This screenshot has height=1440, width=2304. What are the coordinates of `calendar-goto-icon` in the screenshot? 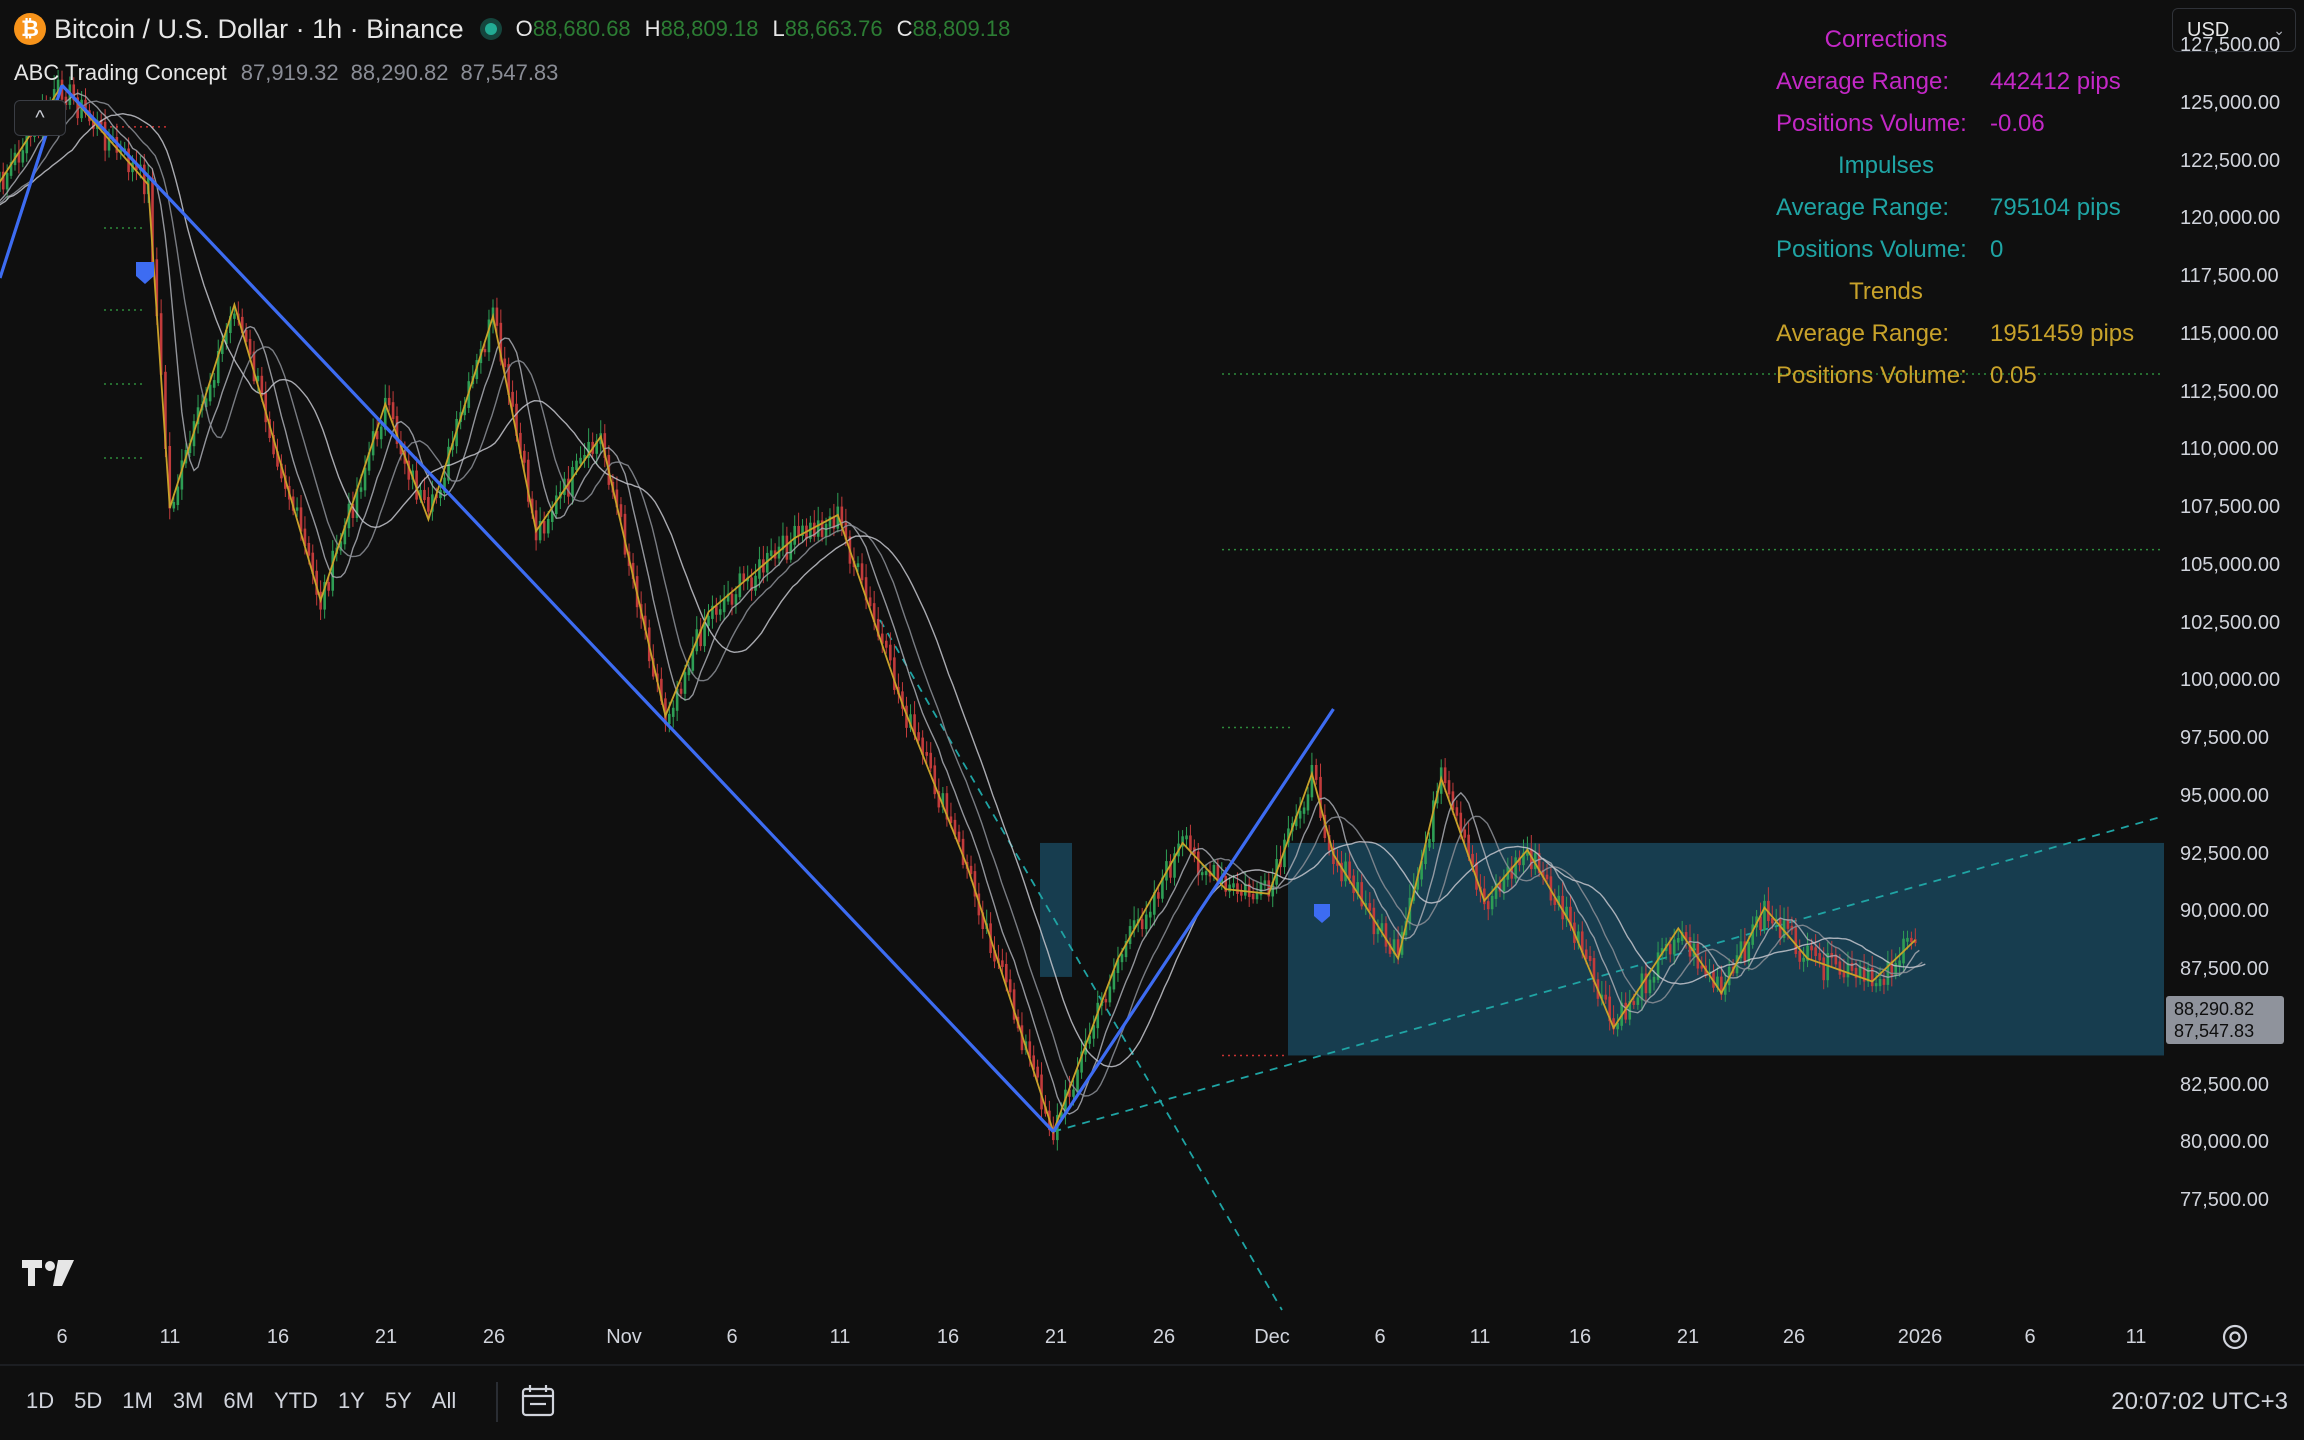 It's located at (538, 1401).